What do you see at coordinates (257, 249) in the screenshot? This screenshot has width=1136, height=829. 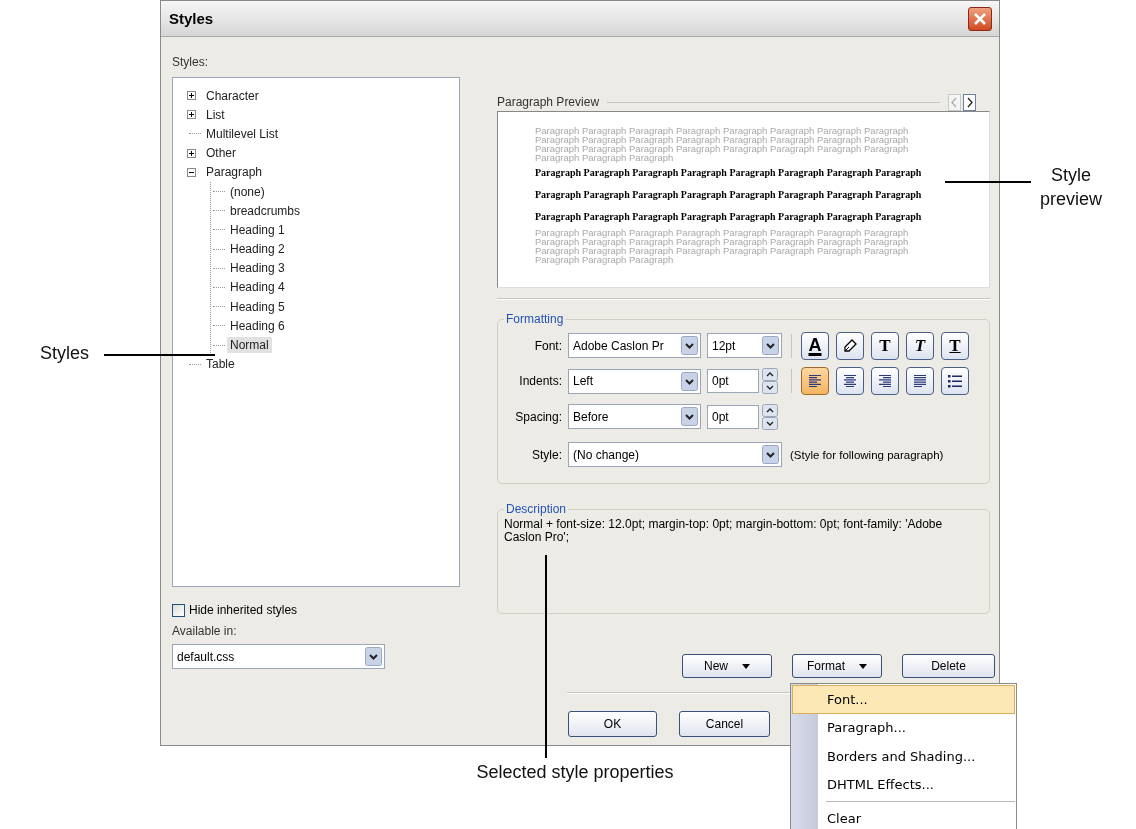 I see `tree-item: Heading 2` at bounding box center [257, 249].